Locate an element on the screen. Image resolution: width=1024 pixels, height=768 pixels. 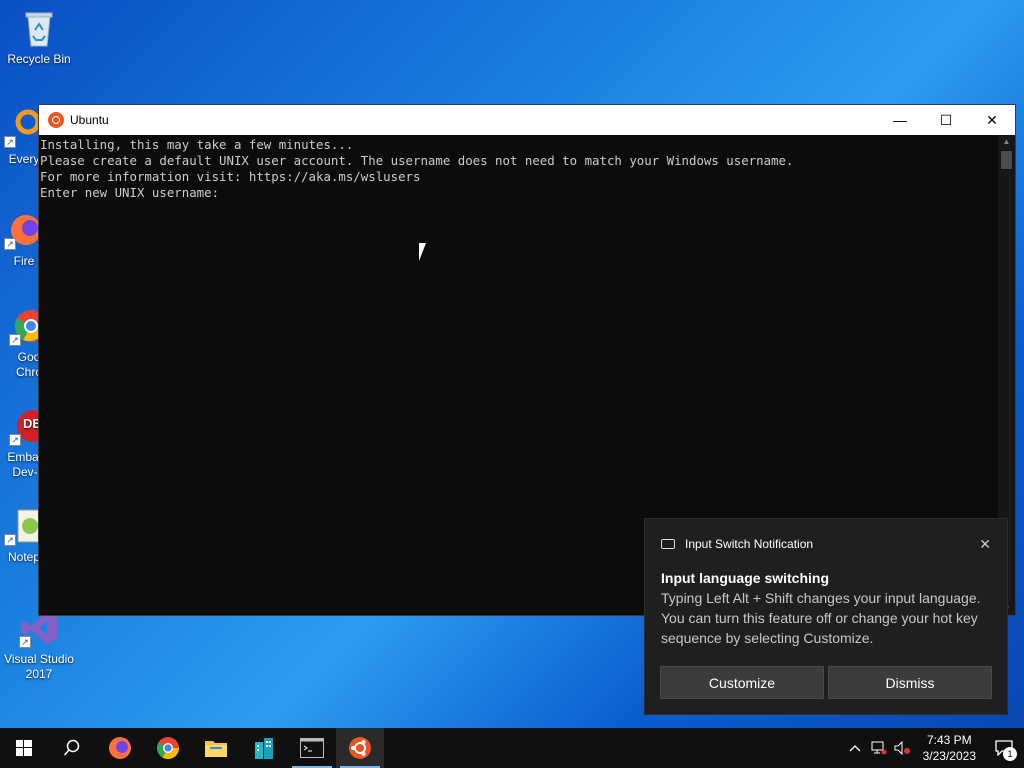
taskbar-app-buildings is located at coordinates (264, 748).